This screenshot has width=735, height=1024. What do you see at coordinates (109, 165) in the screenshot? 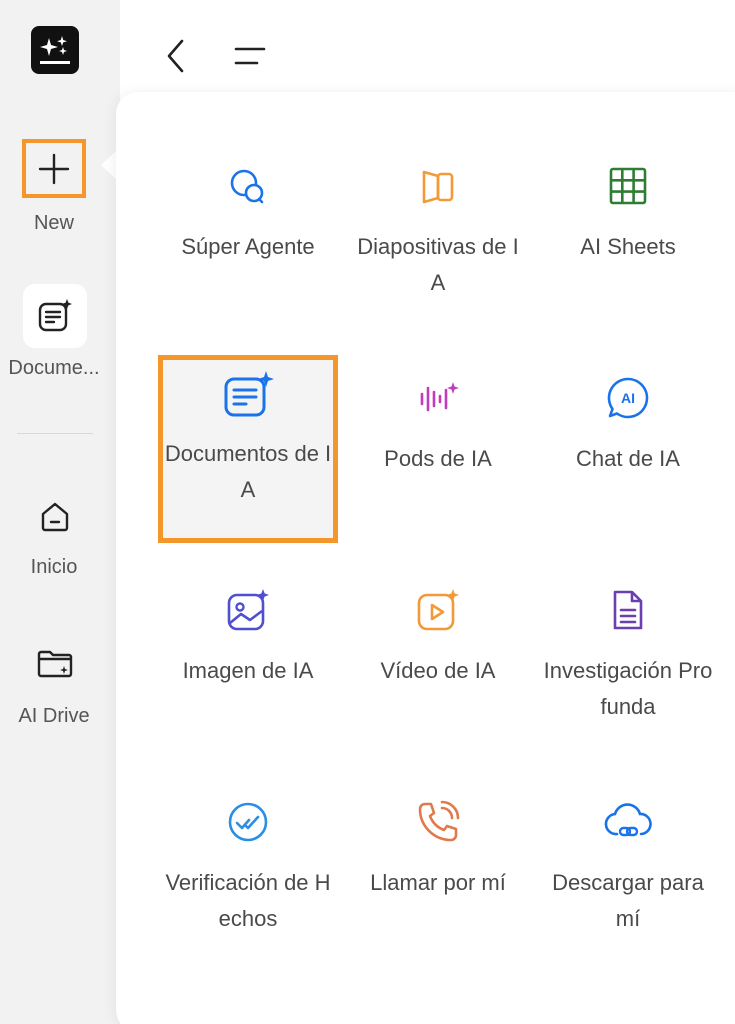
I see `popover-arrow` at bounding box center [109, 165].